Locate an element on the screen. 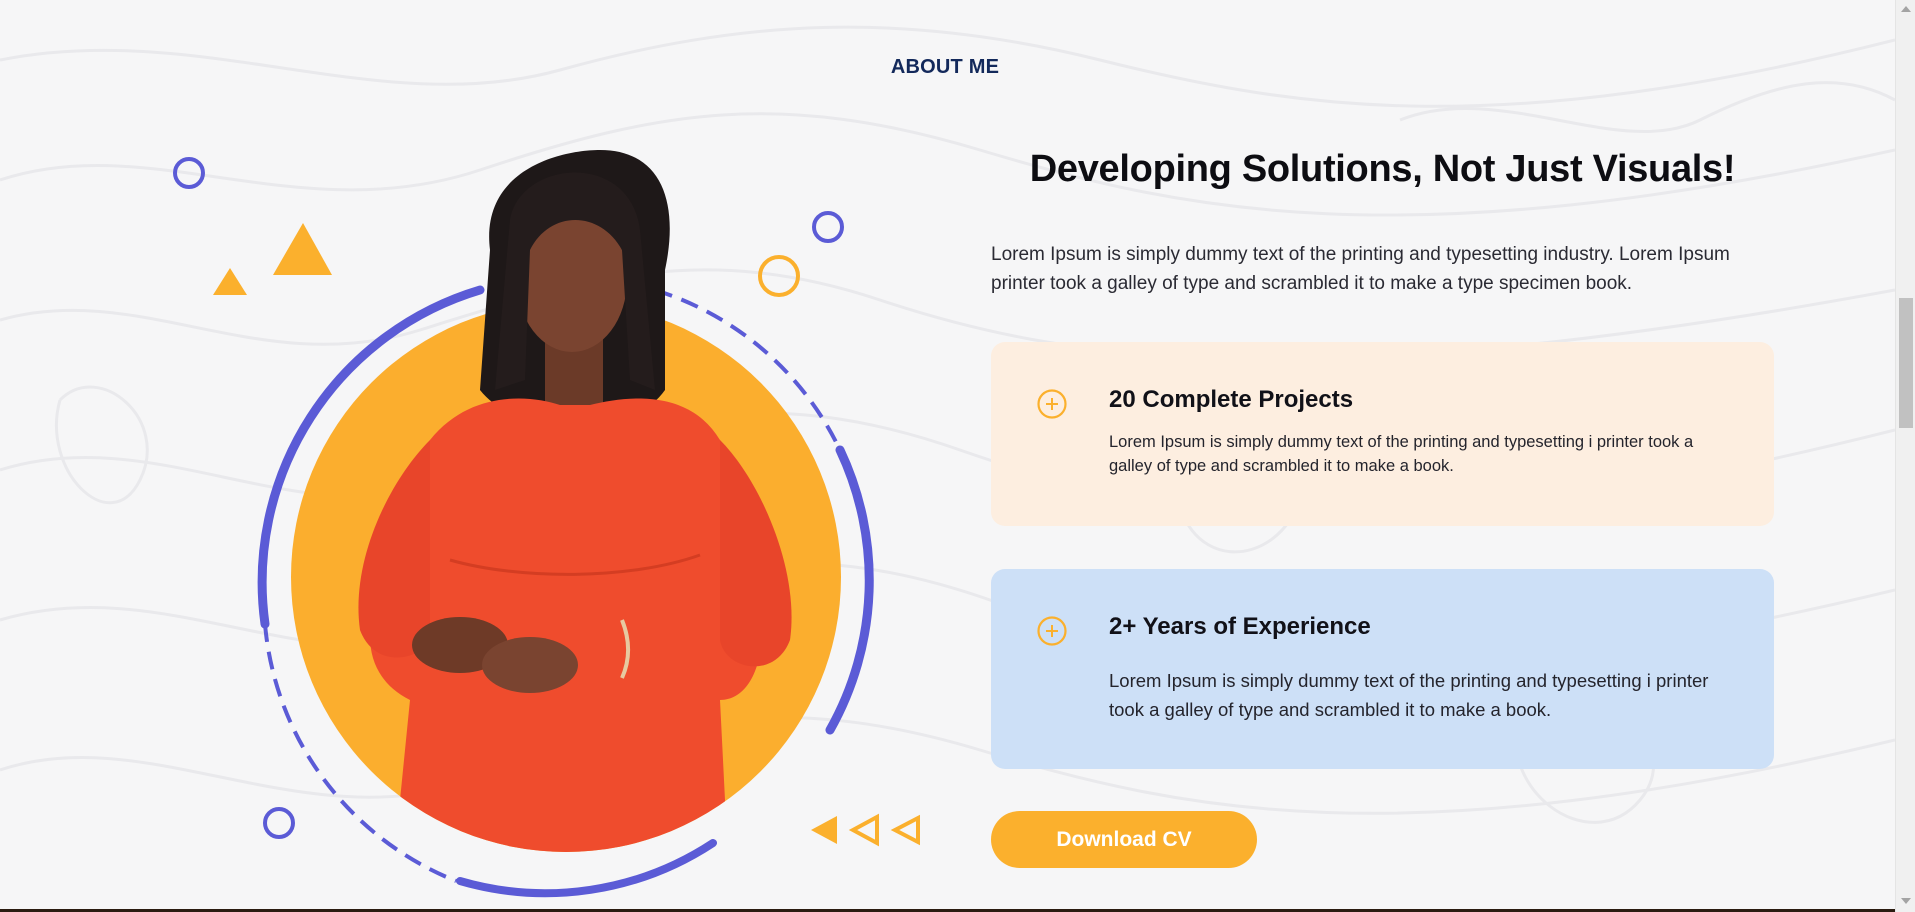 Image resolution: width=1915 pixels, height=912 pixels. scroll-up-arrow-icon is located at coordinates (1906, 9).